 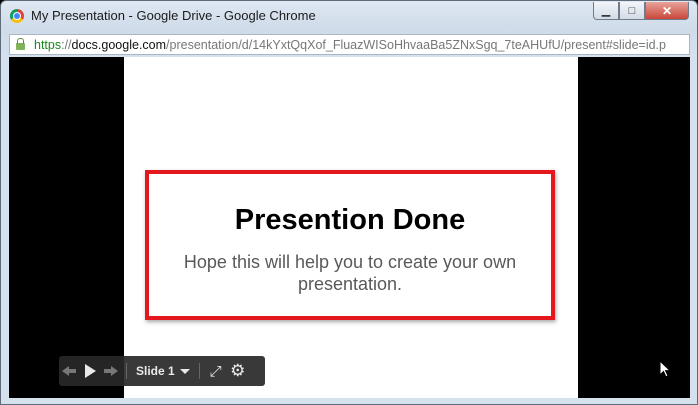 What do you see at coordinates (155, 371) in the screenshot?
I see `slide-selector-label: Slide 1` at bounding box center [155, 371].